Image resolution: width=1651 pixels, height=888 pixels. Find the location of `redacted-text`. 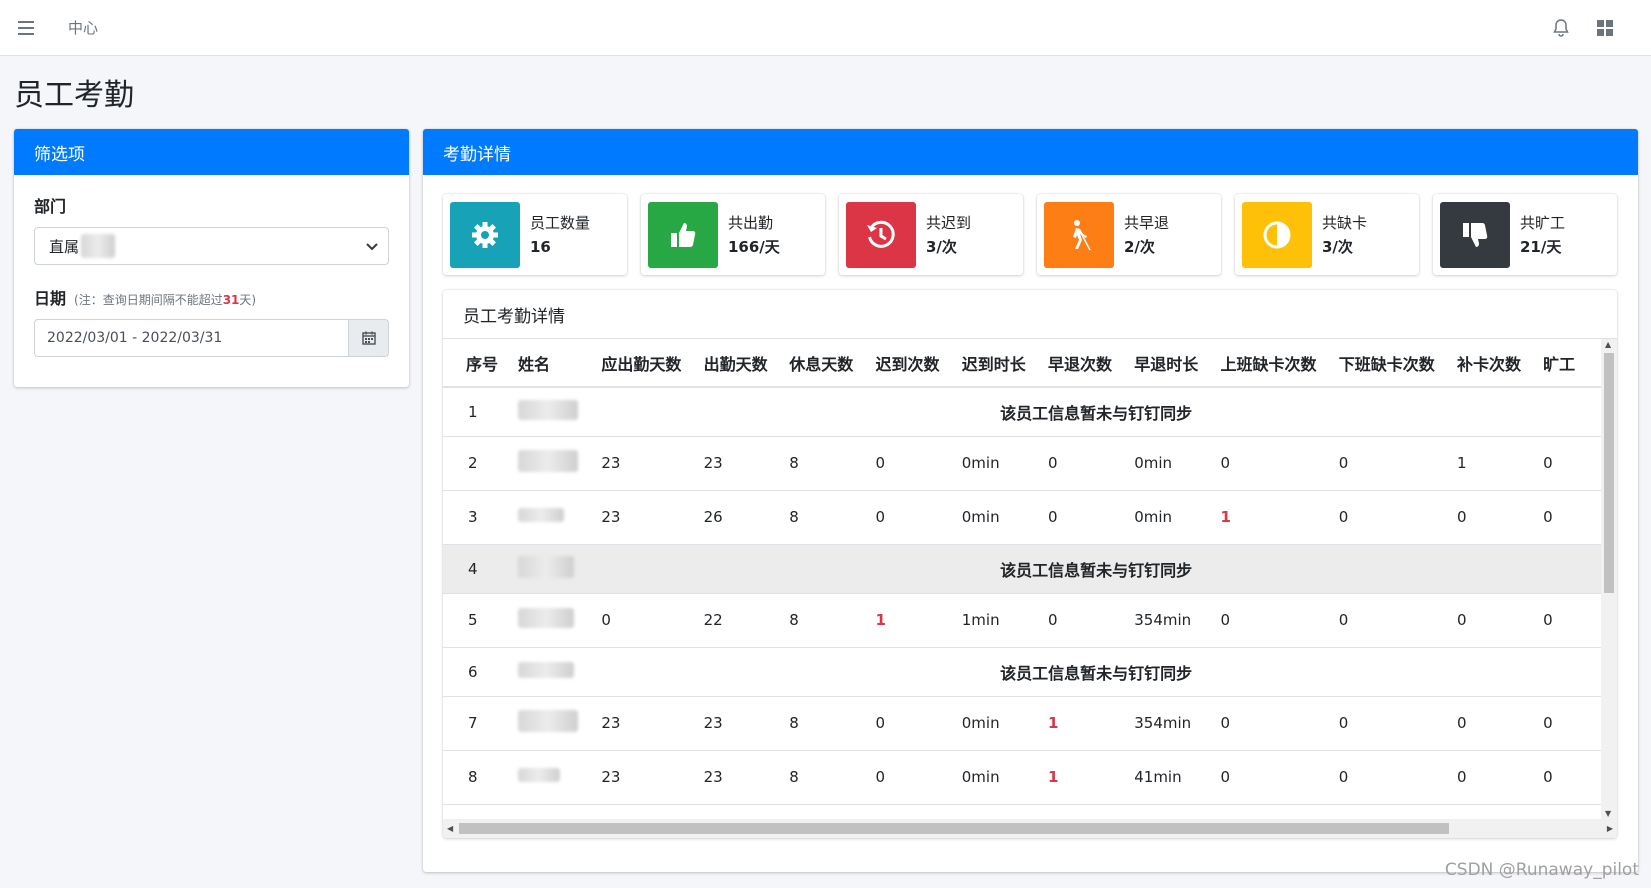

redacted-text is located at coordinates (98, 246).